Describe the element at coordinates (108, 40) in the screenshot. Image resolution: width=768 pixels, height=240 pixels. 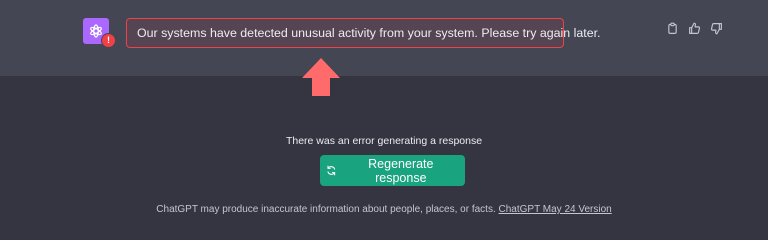
I see `warning-badge-icon: !` at that location.